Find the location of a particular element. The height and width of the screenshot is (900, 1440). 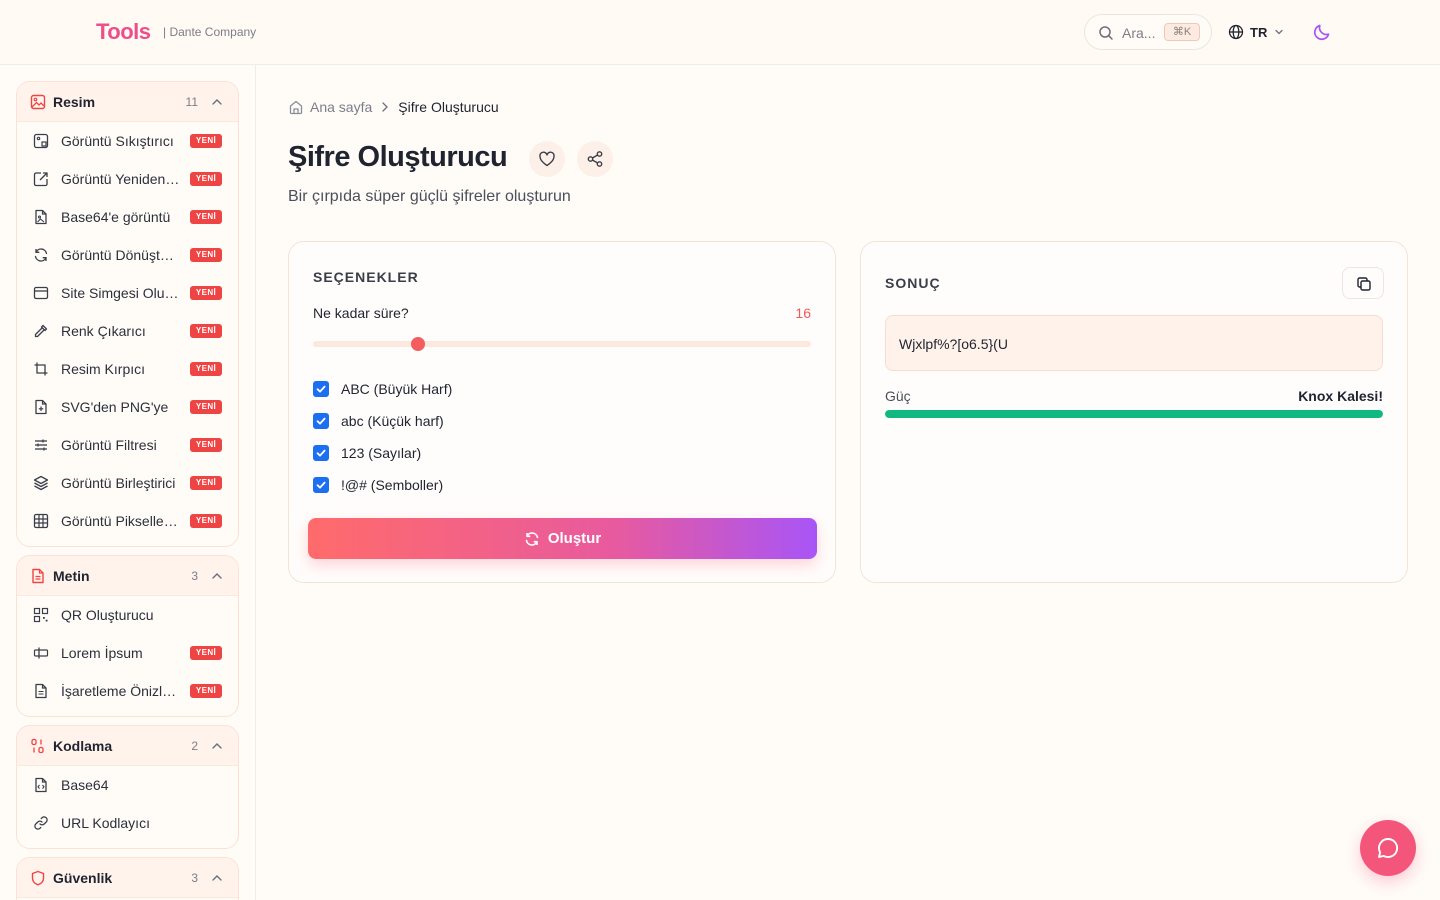

home-icon is located at coordinates (296, 107).